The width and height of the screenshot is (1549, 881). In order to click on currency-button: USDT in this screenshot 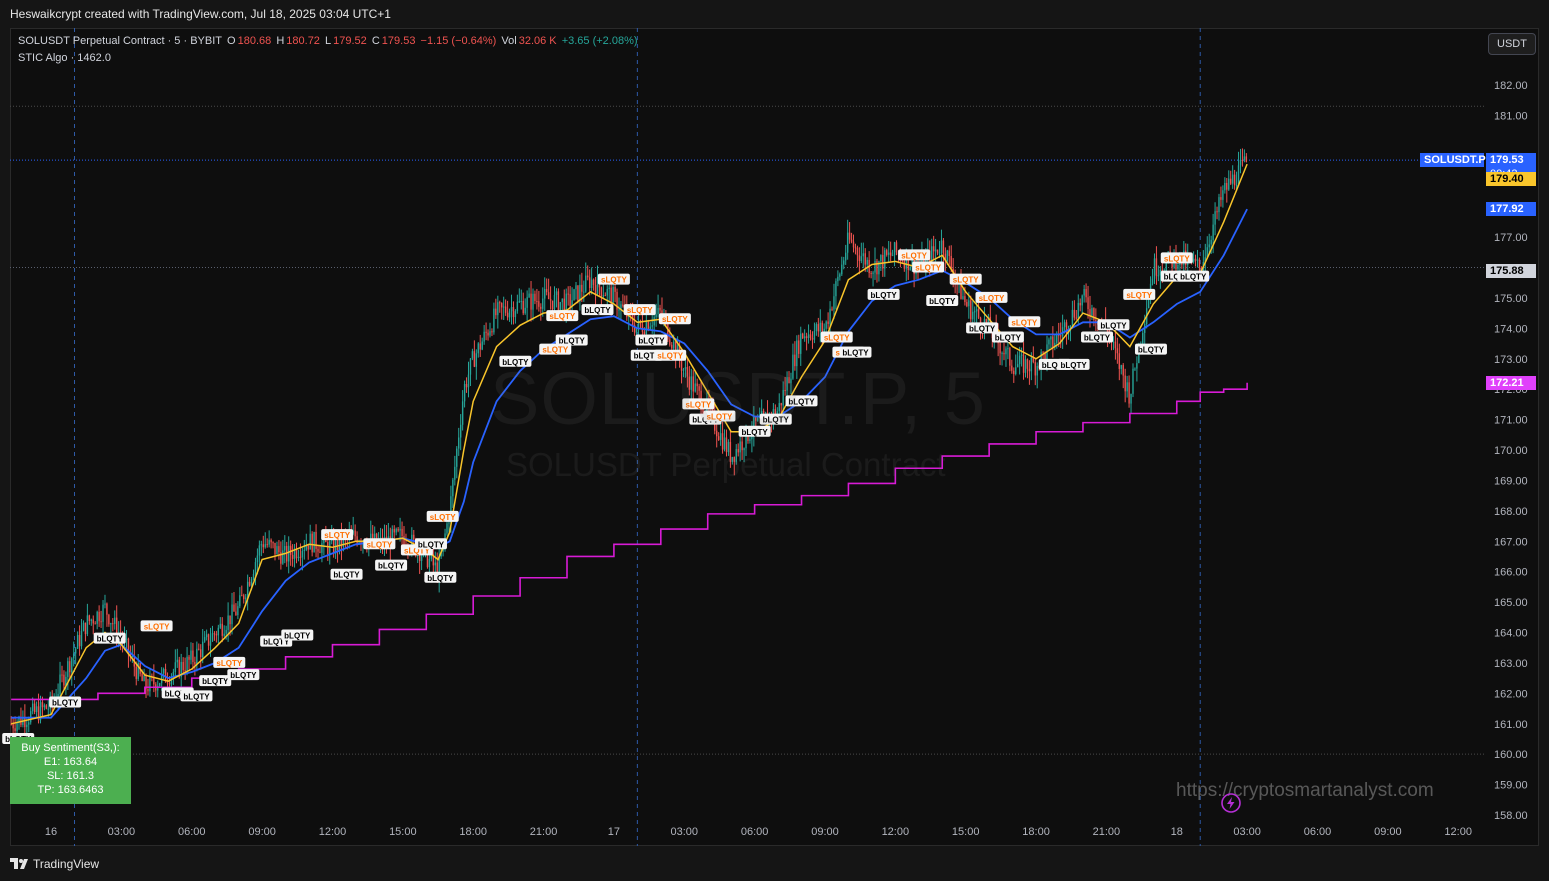, I will do `click(1512, 44)`.